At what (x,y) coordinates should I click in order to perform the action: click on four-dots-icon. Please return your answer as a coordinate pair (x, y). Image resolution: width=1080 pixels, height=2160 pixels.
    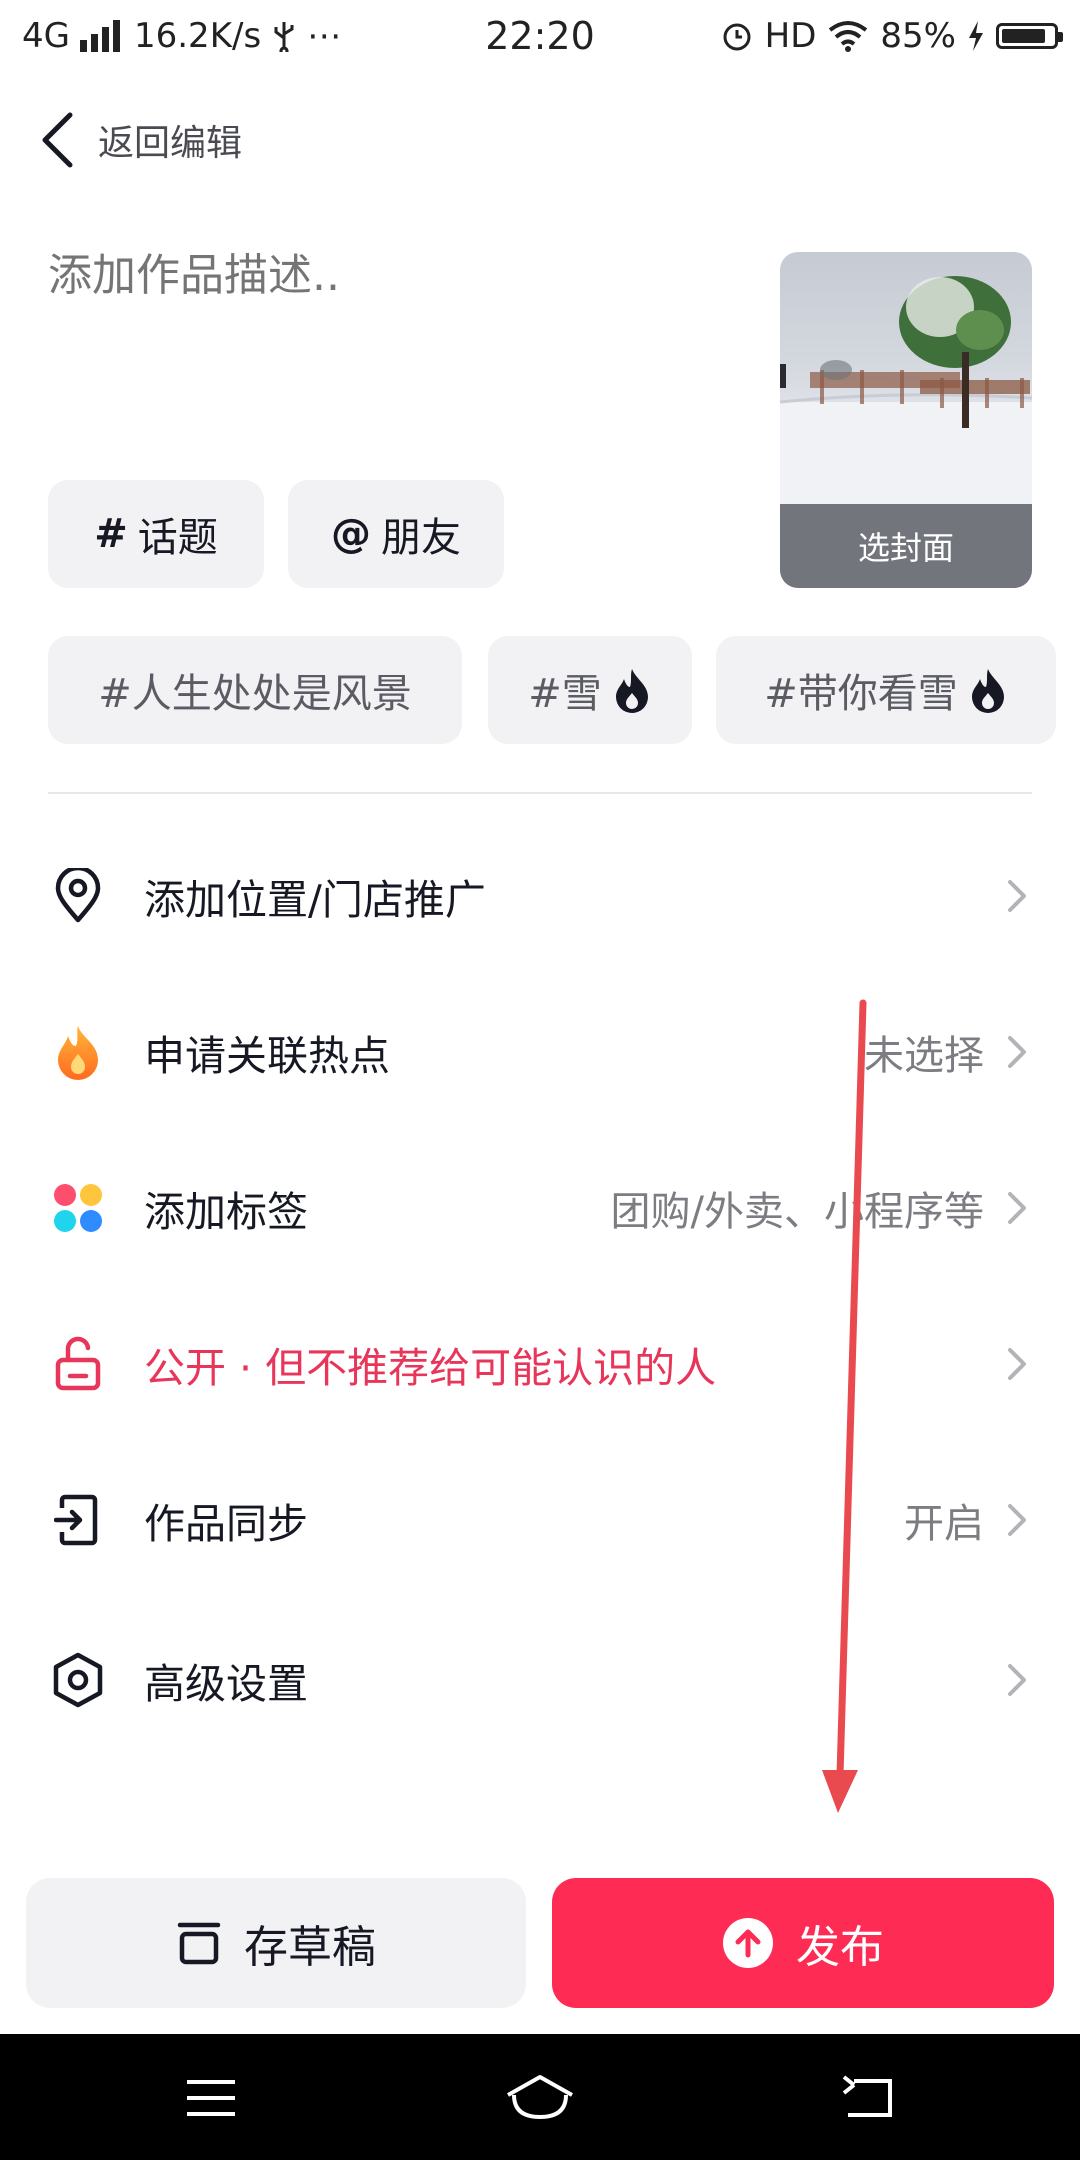
    Looking at the image, I should click on (78, 1208).